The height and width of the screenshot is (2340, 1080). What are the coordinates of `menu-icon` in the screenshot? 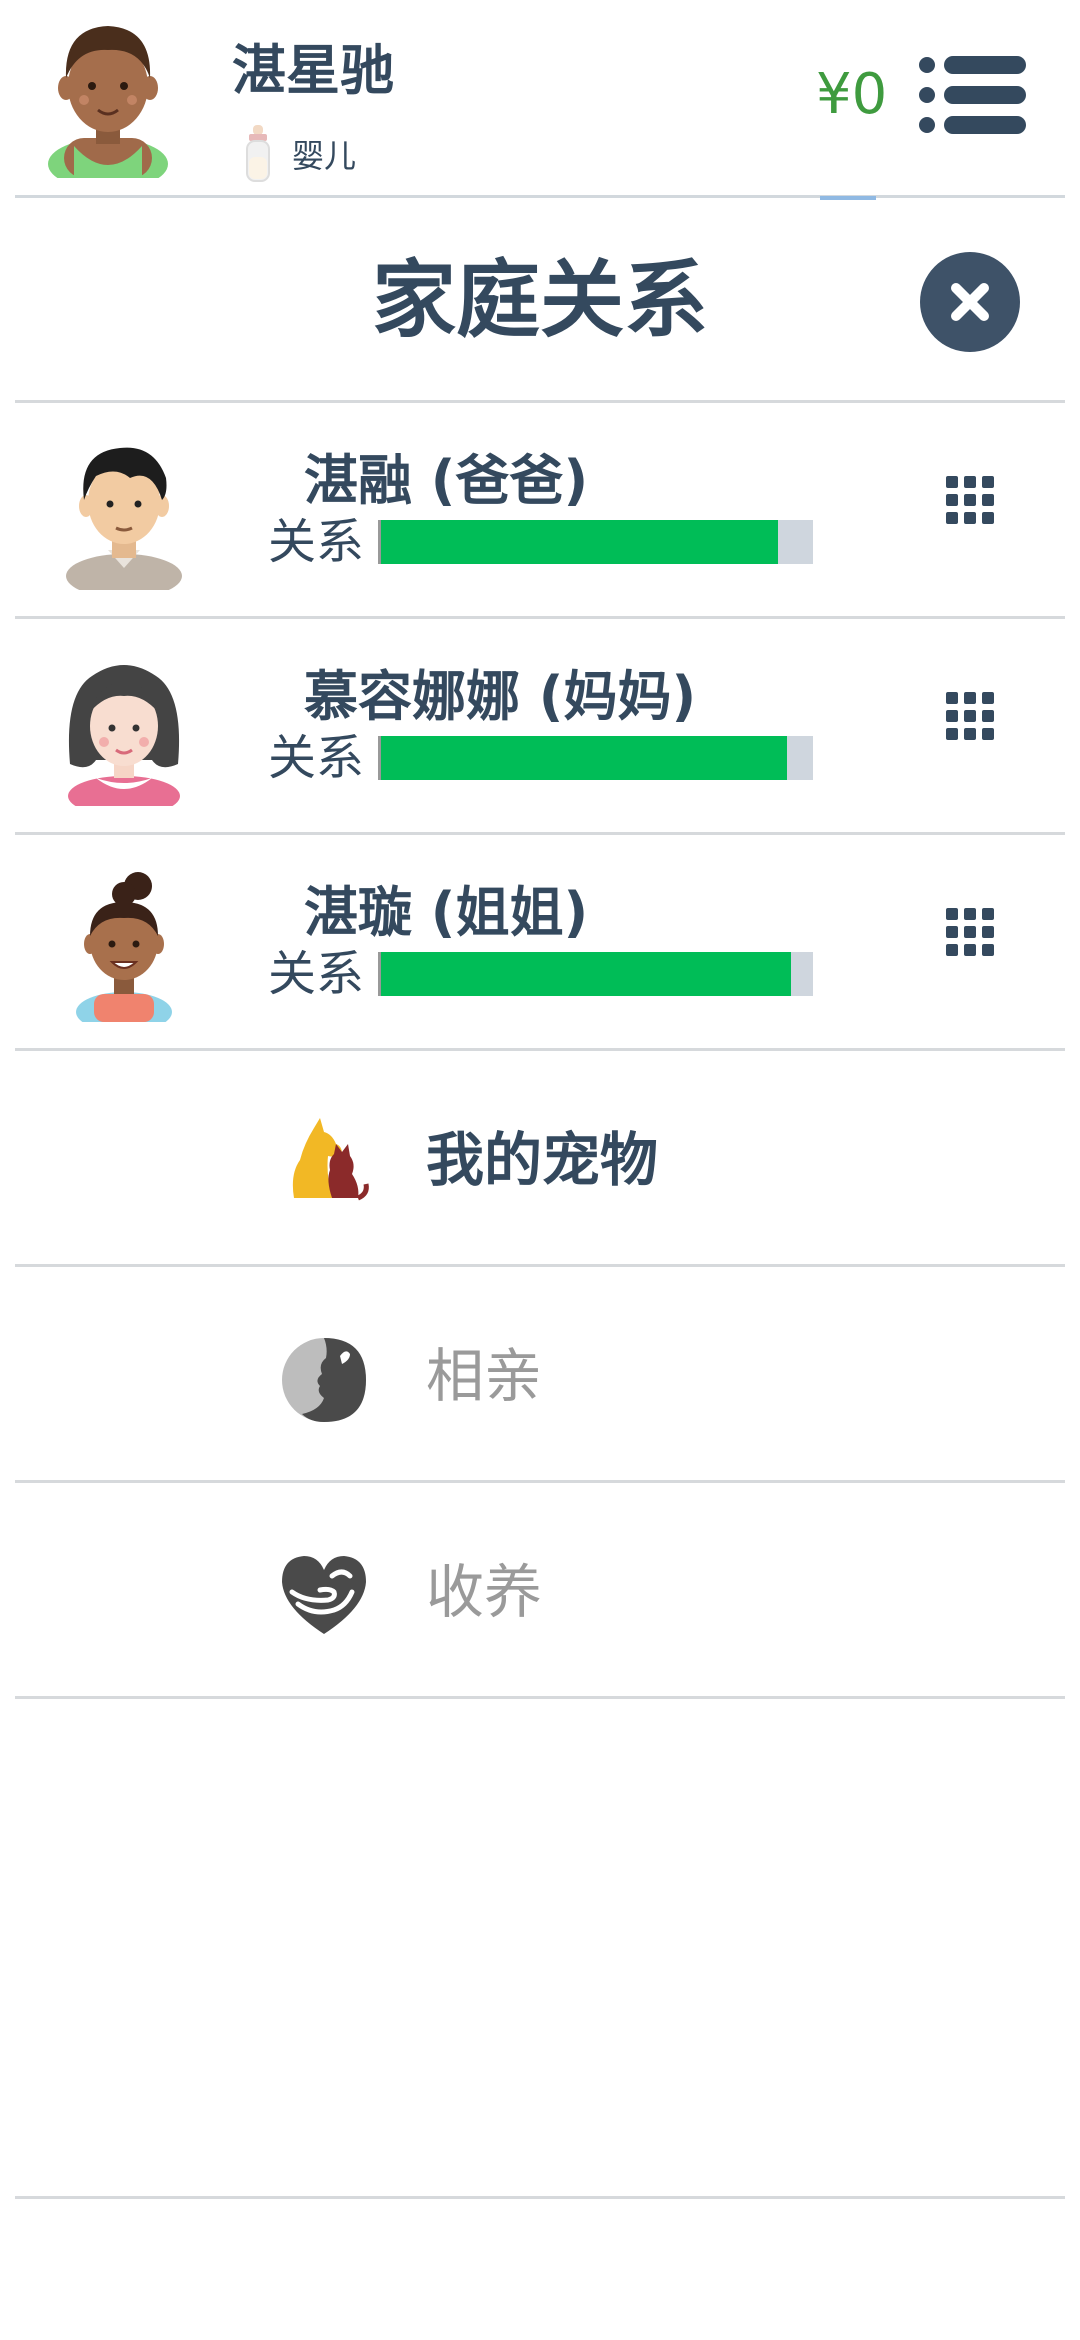 It's located at (972, 95).